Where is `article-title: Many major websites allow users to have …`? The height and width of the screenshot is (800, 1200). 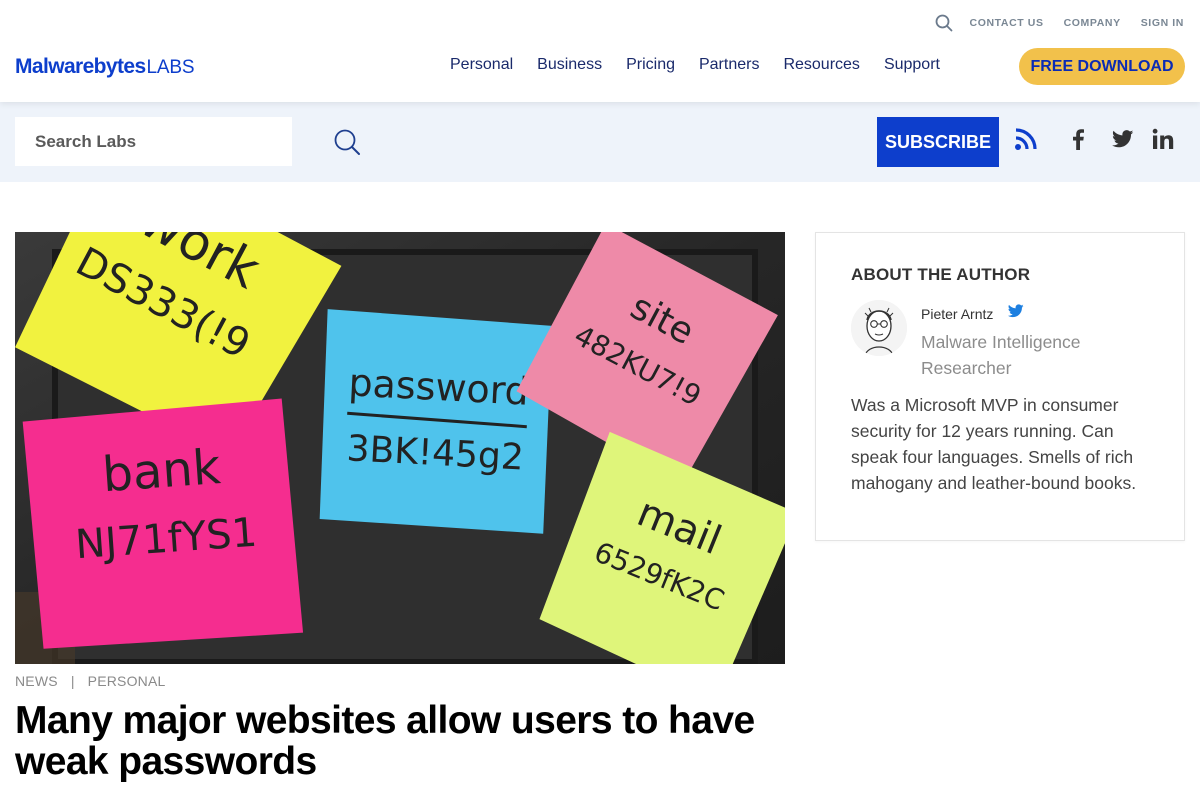
article-title: Many major websites allow users to have … is located at coordinates (385, 741).